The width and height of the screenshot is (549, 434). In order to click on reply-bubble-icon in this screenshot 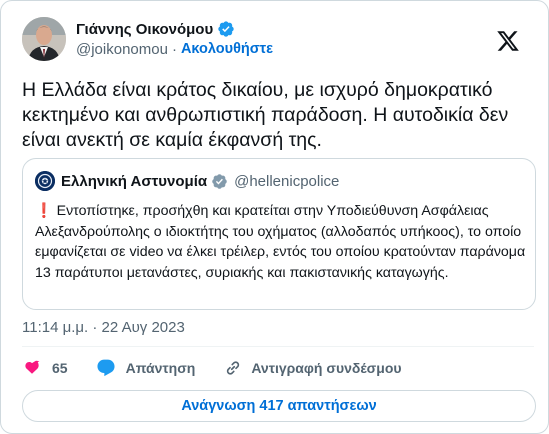, I will do `click(106, 368)`.